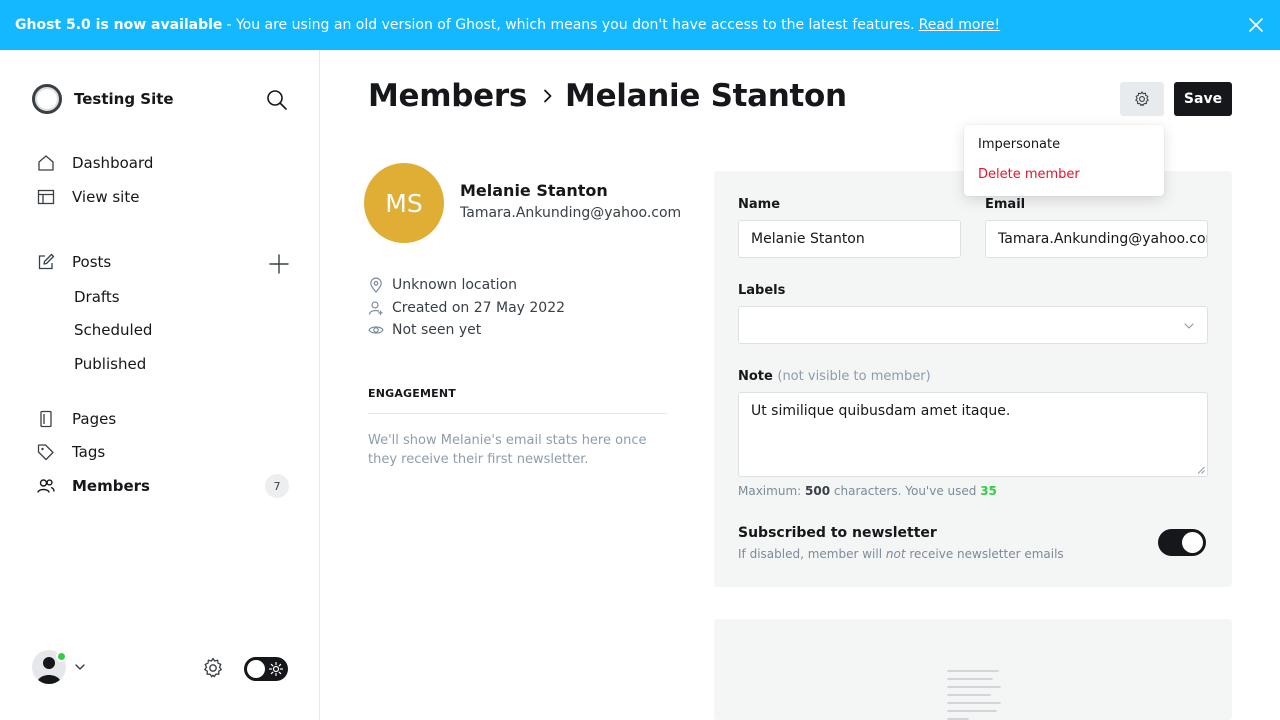 The height and width of the screenshot is (720, 1280). Describe the element at coordinates (404, 203) in the screenshot. I see `member-avatar: MS` at that location.